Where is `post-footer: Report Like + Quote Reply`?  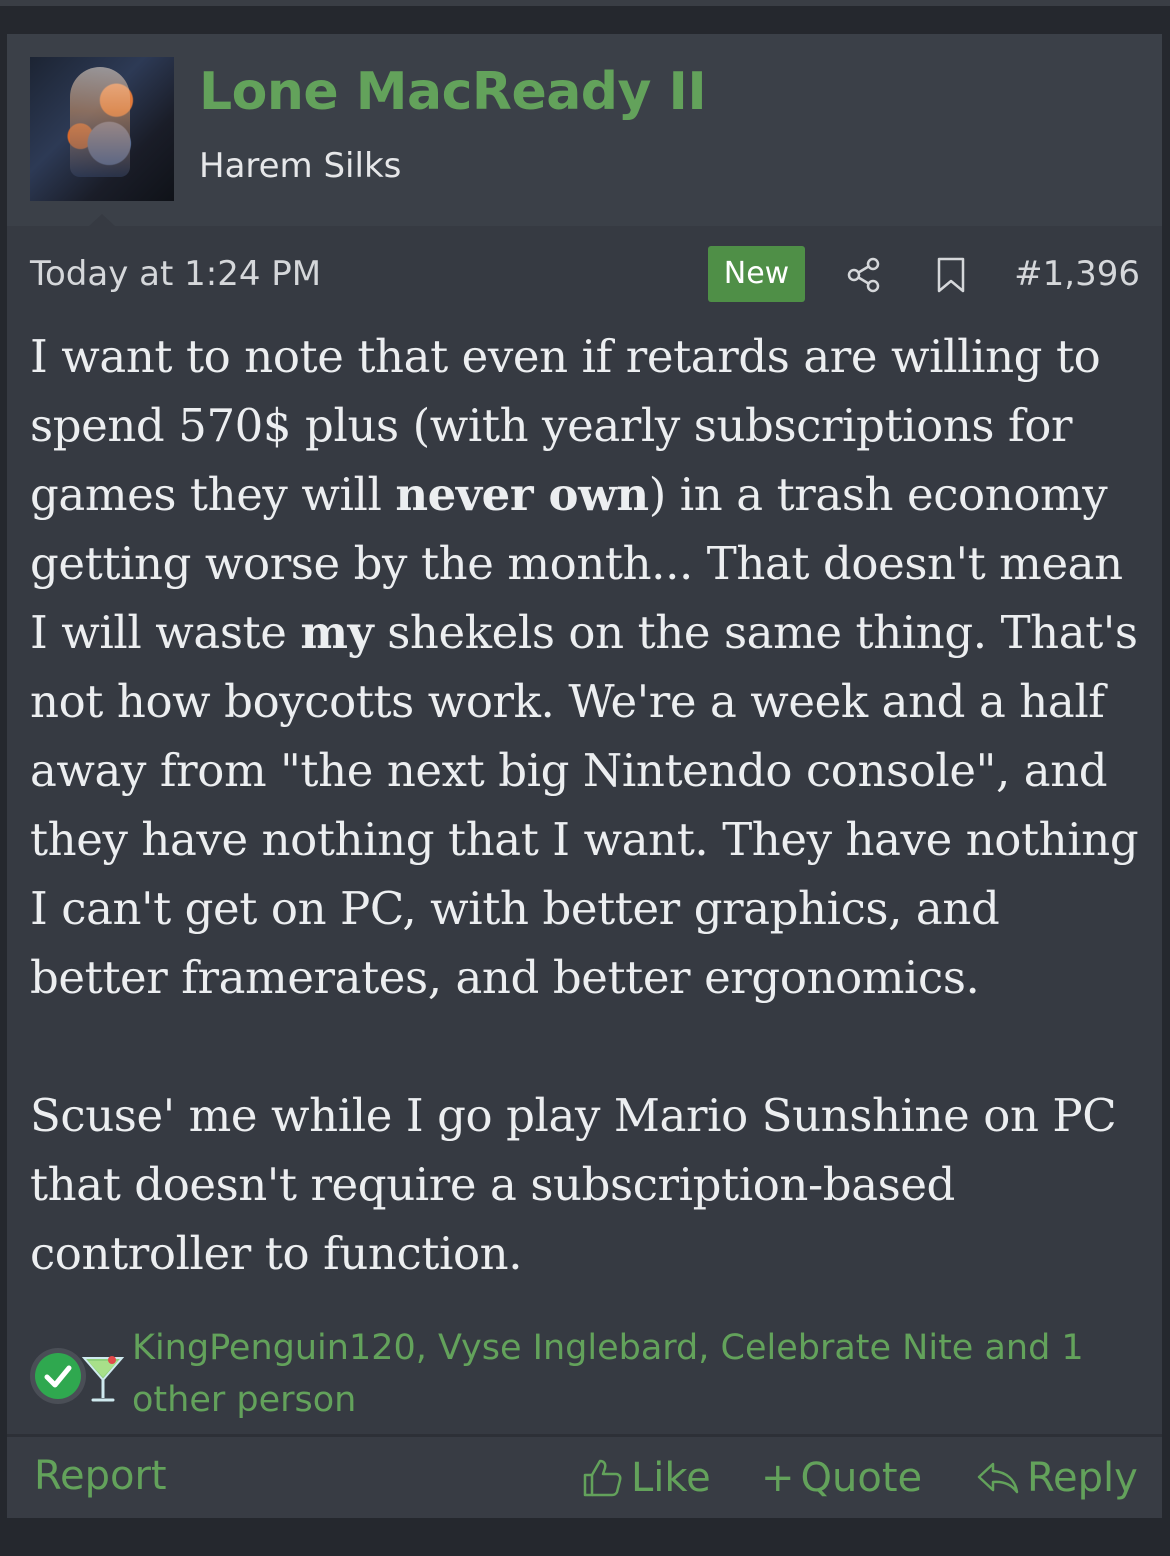
post-footer: Report Like + Quote Reply is located at coordinates (584, 1476).